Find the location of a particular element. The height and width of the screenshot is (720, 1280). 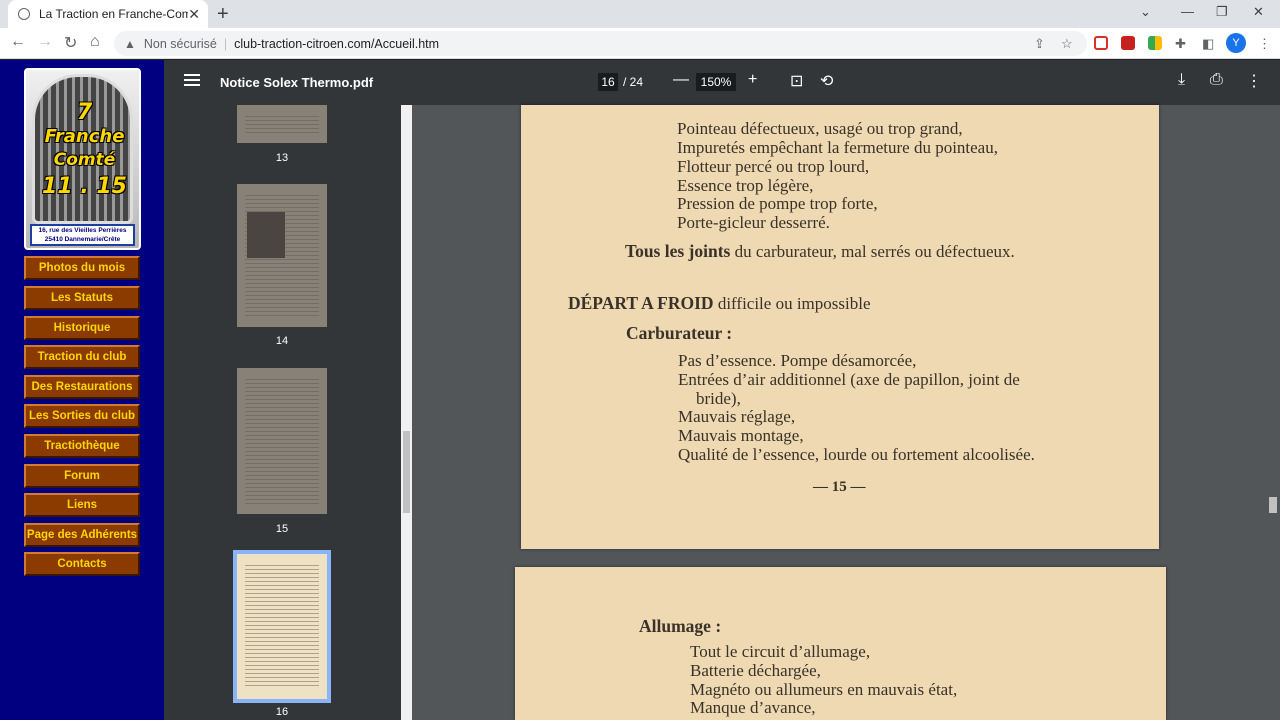

side-panel-icon: ◧ is located at coordinates (1208, 44).